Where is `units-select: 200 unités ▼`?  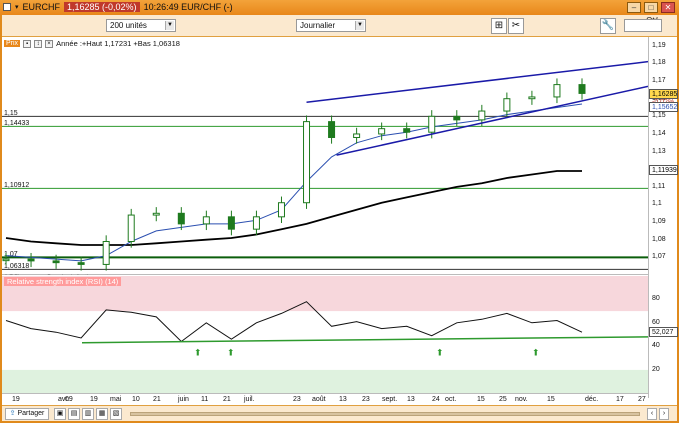 units-select: 200 unités ▼ is located at coordinates (141, 25).